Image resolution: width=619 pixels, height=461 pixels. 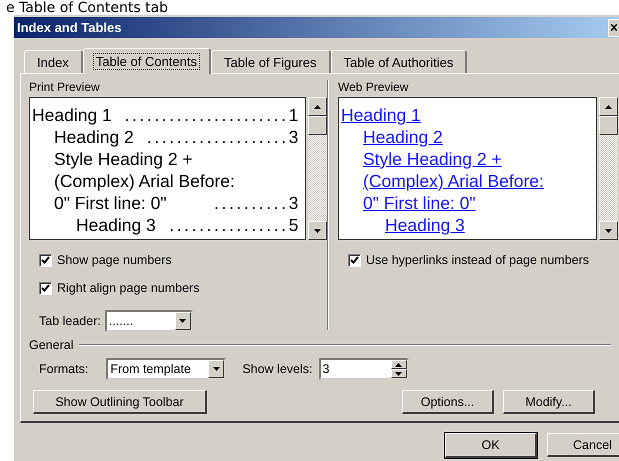 I want to click on dialog-button: Cancel, so click(x=583, y=445).